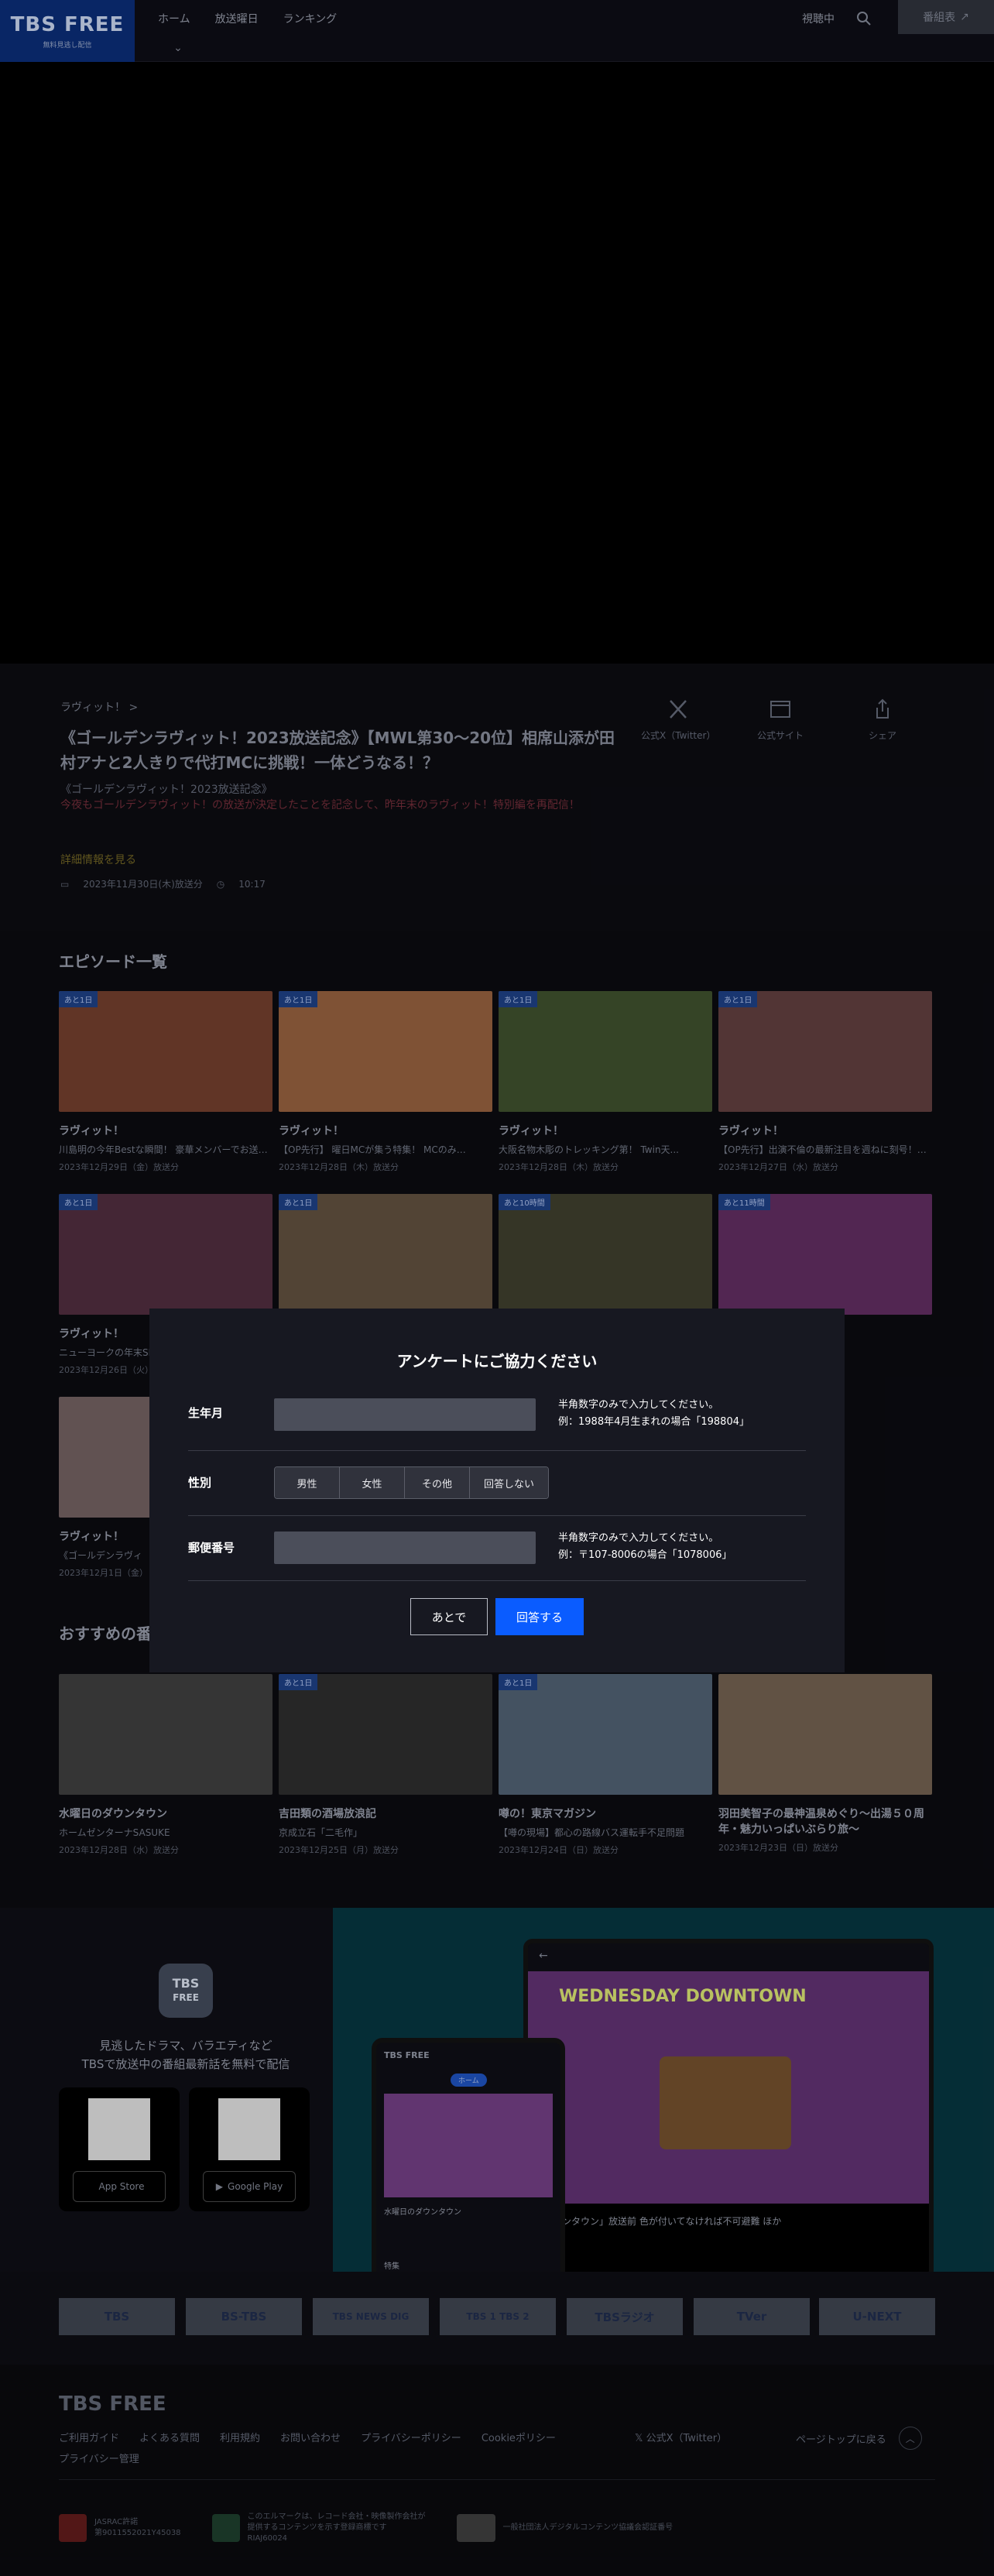 This screenshot has height=2576, width=994. I want to click on birth-label: 生年月, so click(206, 1413).